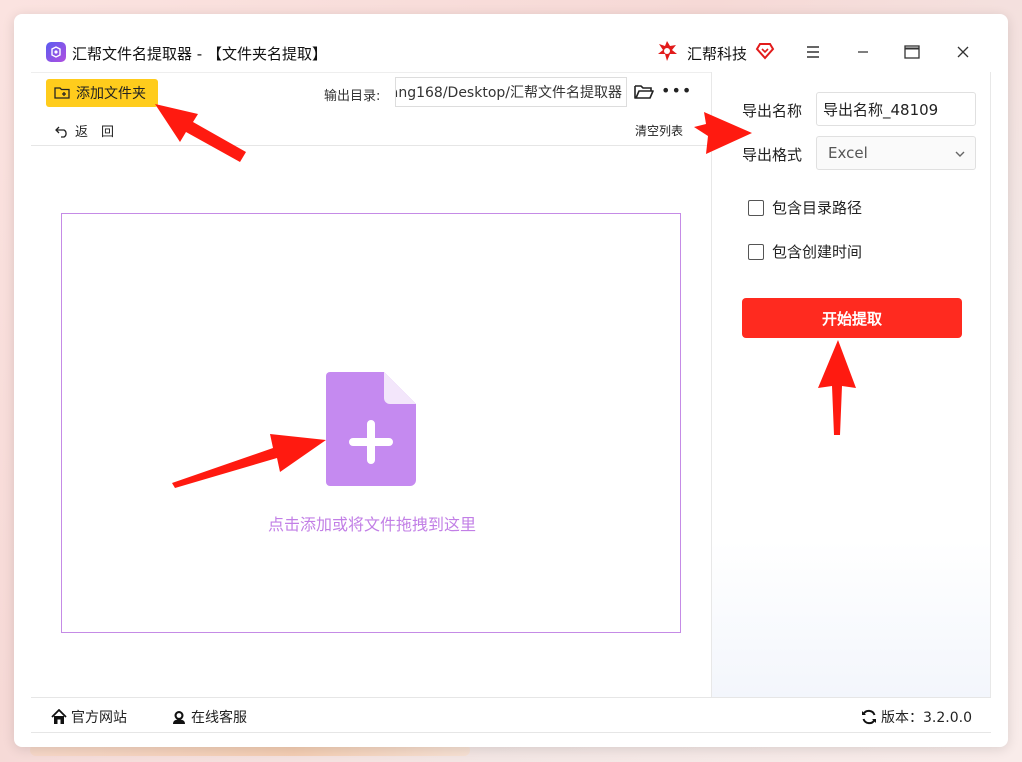 Image resolution: width=1022 pixels, height=762 pixels. I want to click on brand-name: 汇帮科技, so click(717, 54).